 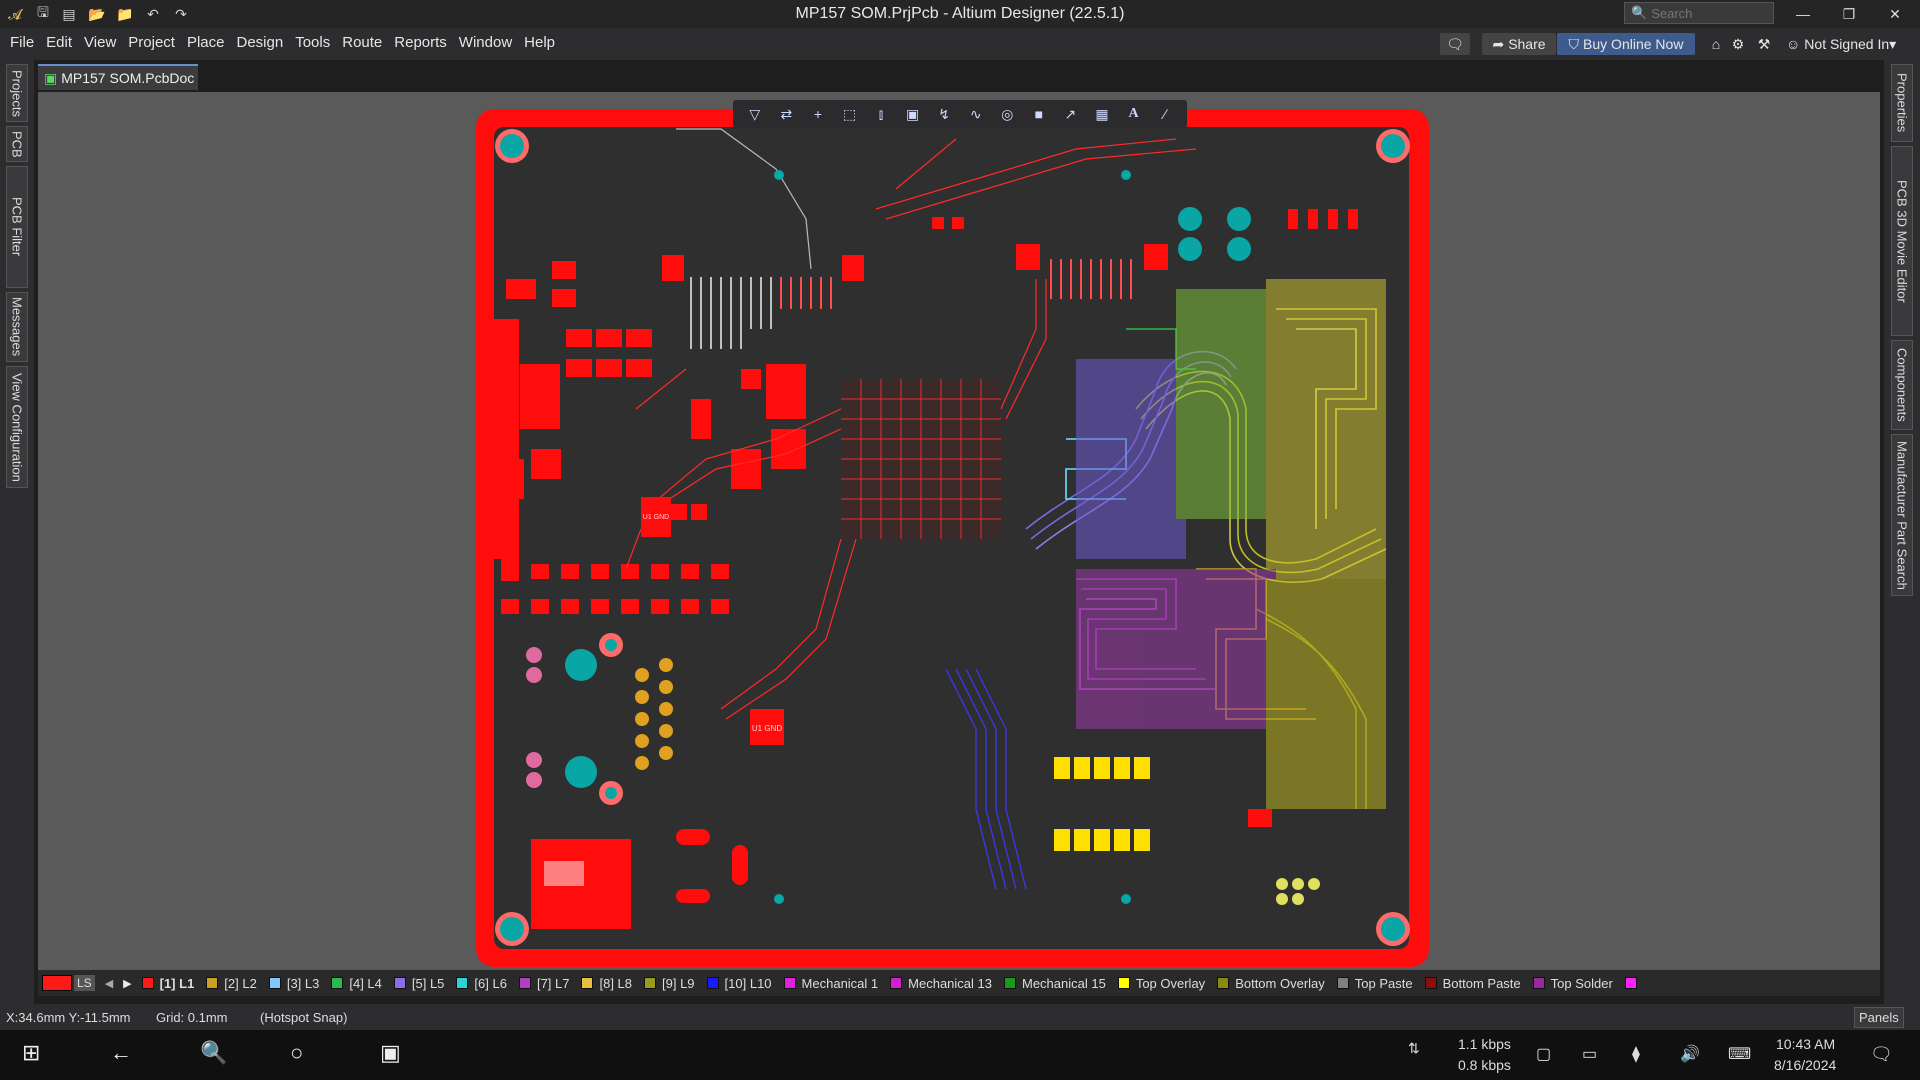 What do you see at coordinates (206, 42) in the screenshot?
I see `menu-place: Place` at bounding box center [206, 42].